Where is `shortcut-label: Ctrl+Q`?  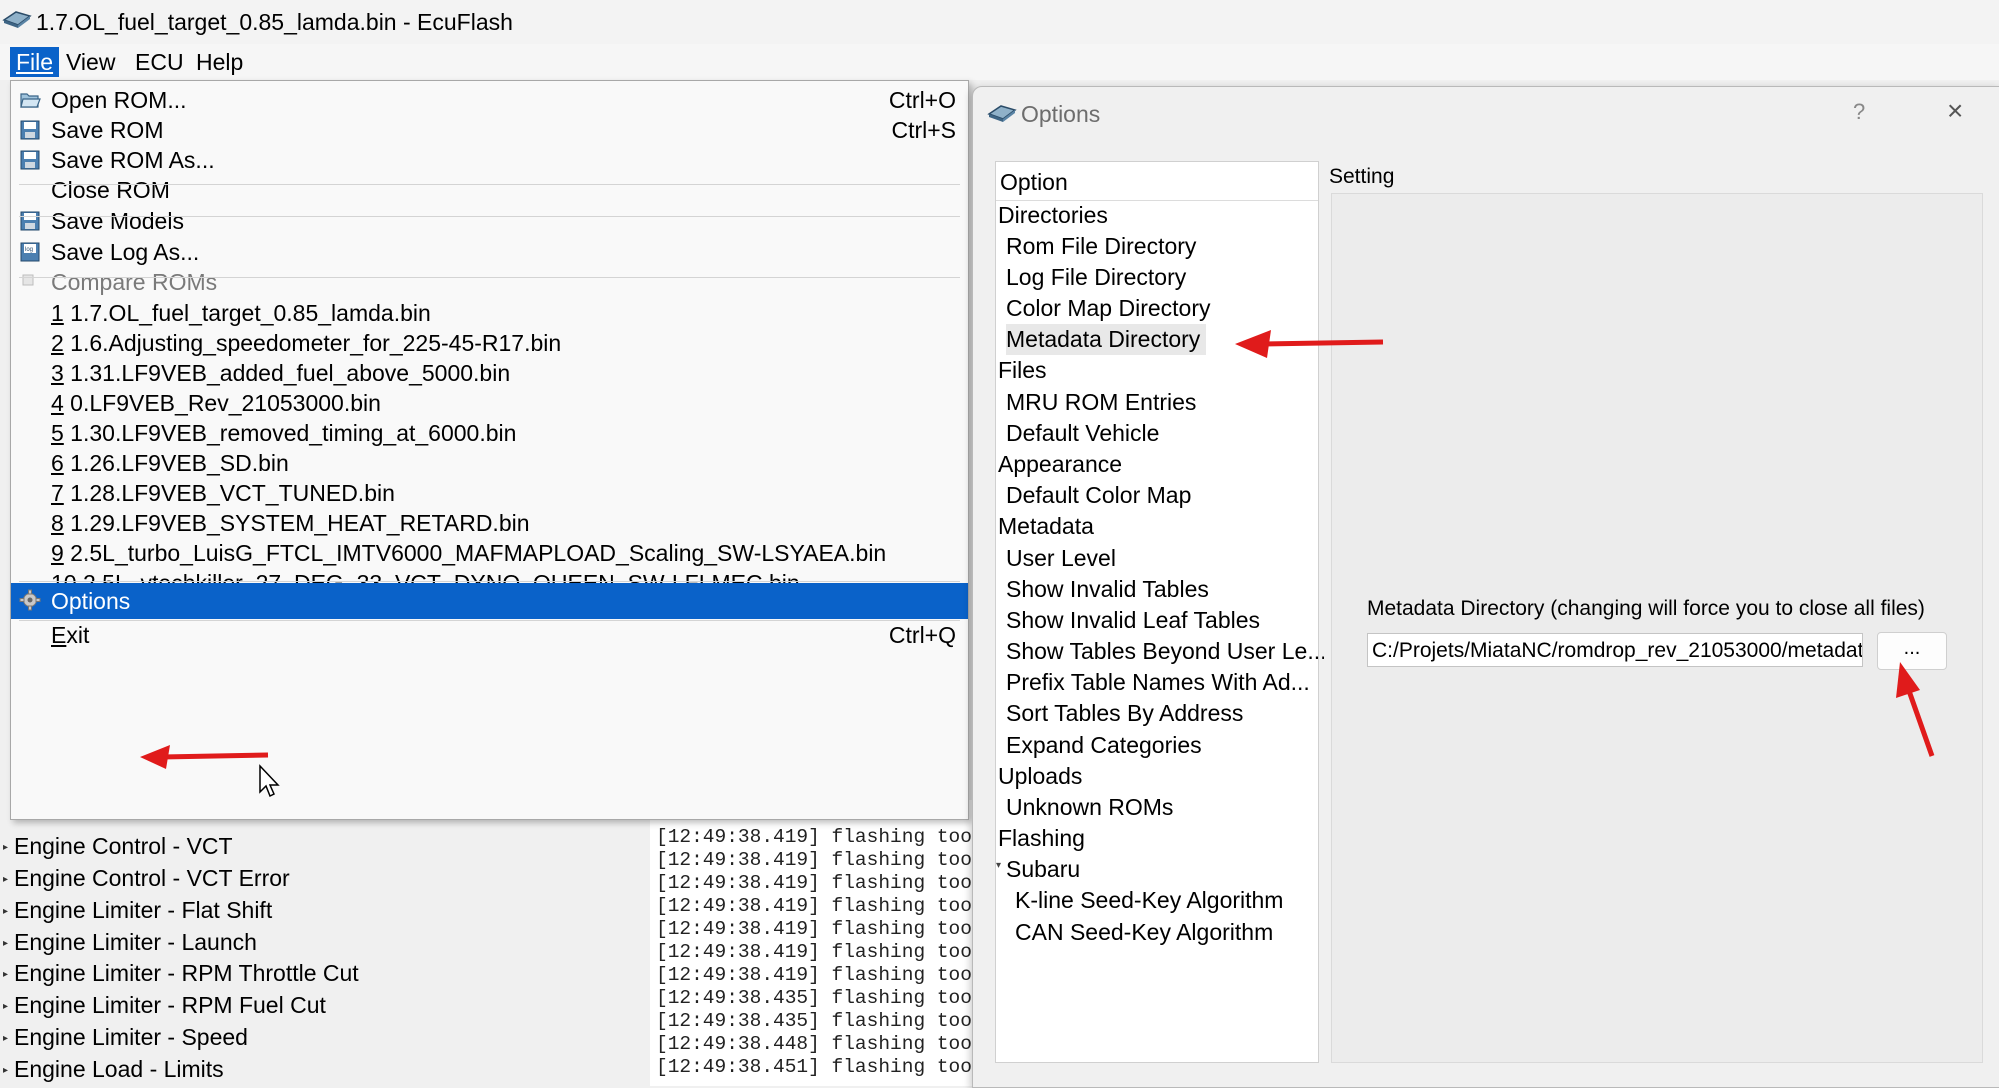
shortcut-label: Ctrl+Q is located at coordinates (922, 635).